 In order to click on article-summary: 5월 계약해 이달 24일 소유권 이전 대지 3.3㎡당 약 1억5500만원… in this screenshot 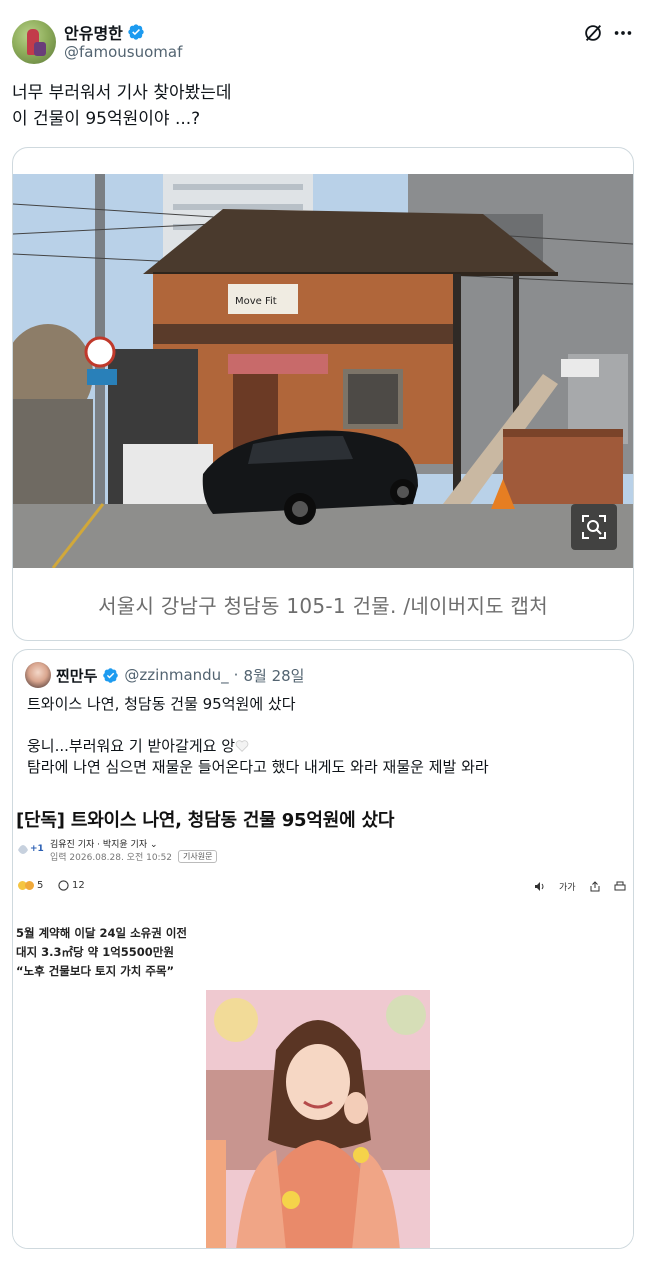, I will do `click(101, 952)`.